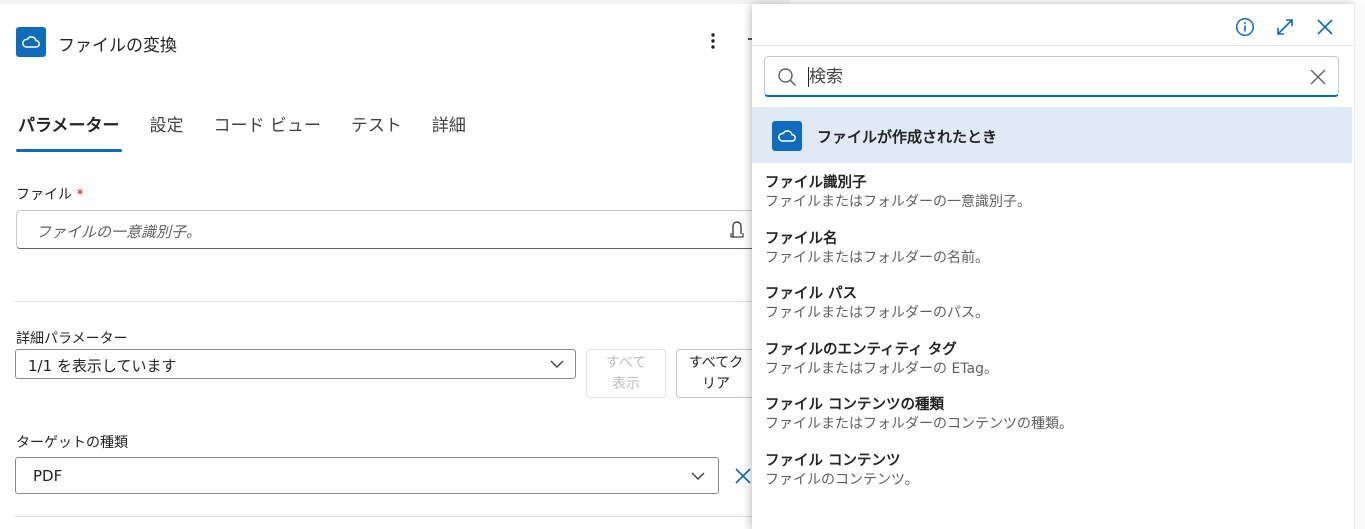 The width and height of the screenshot is (1365, 529). What do you see at coordinates (1049, 77) in the screenshot?
I see `search-input` at bounding box center [1049, 77].